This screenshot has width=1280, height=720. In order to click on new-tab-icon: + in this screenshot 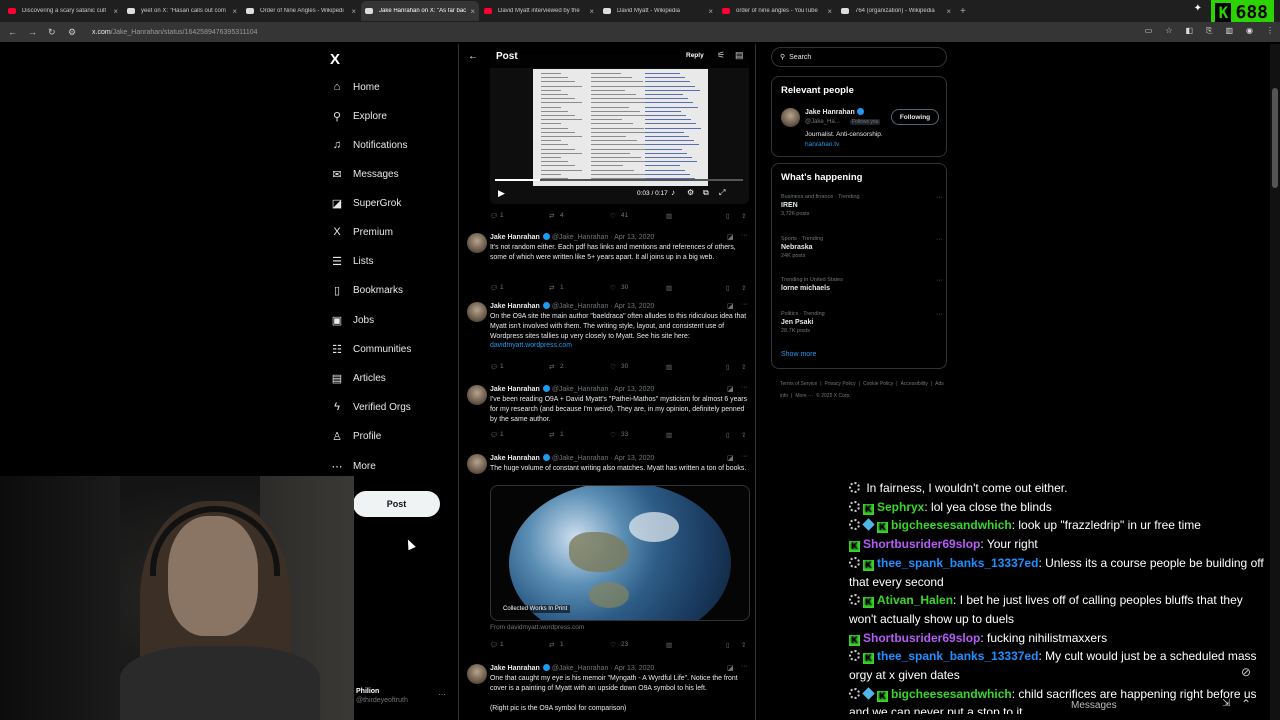, I will do `click(963, 11)`.